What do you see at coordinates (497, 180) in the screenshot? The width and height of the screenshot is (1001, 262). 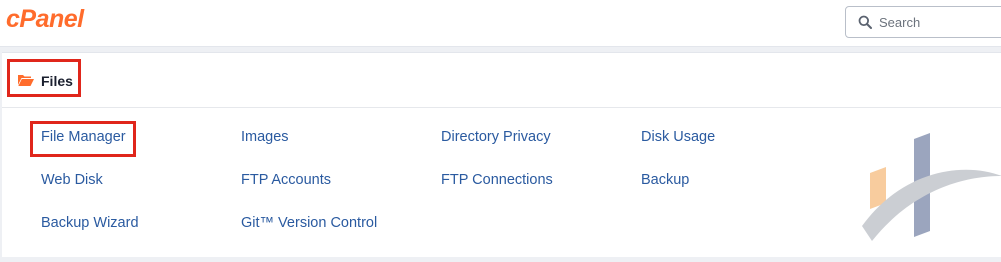 I see `link-ftp-connections: FTP Connections` at bounding box center [497, 180].